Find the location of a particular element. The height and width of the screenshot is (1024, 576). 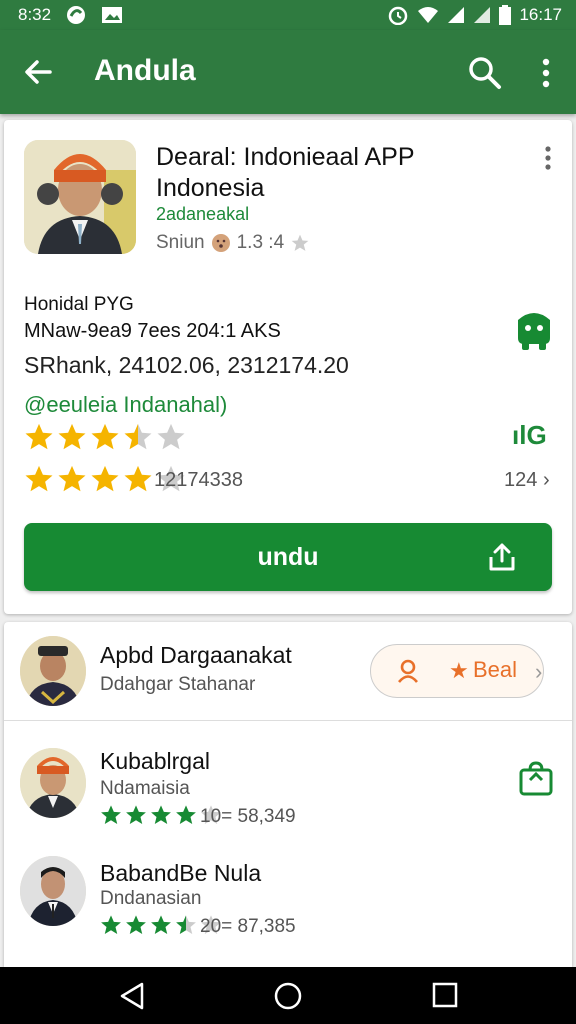

list-item-title: BabandBe Nula is located at coordinates (181, 873).